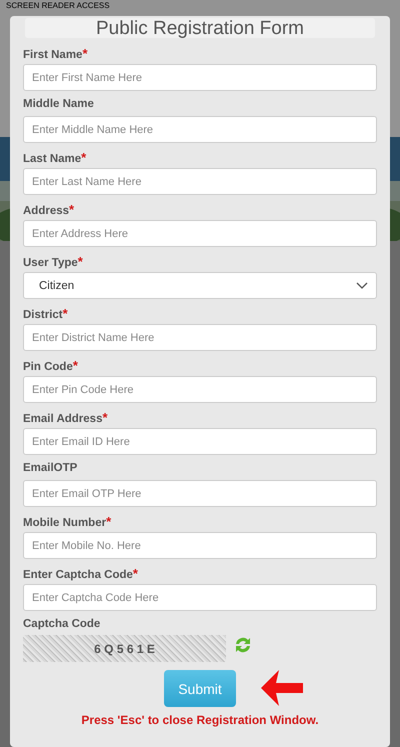  What do you see at coordinates (50, 469) in the screenshot?
I see `field-label: EmailOTP` at bounding box center [50, 469].